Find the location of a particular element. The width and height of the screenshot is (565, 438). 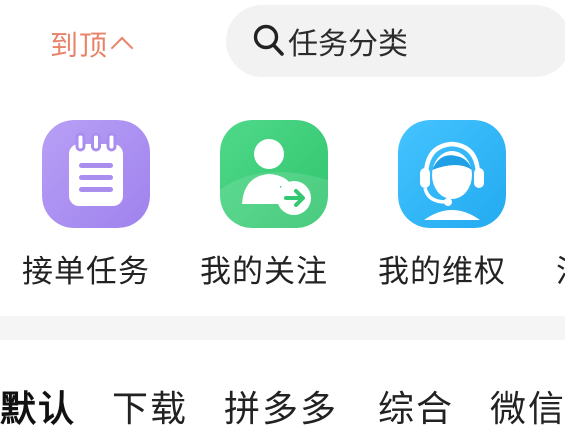

shortcut-label: 接单任务 is located at coordinates (86, 272).